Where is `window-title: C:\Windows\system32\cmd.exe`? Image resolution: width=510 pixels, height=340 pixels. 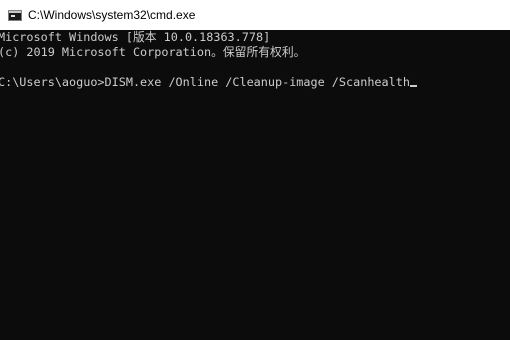
window-title: C:\Windows\system32\cmd.exe is located at coordinates (112, 15).